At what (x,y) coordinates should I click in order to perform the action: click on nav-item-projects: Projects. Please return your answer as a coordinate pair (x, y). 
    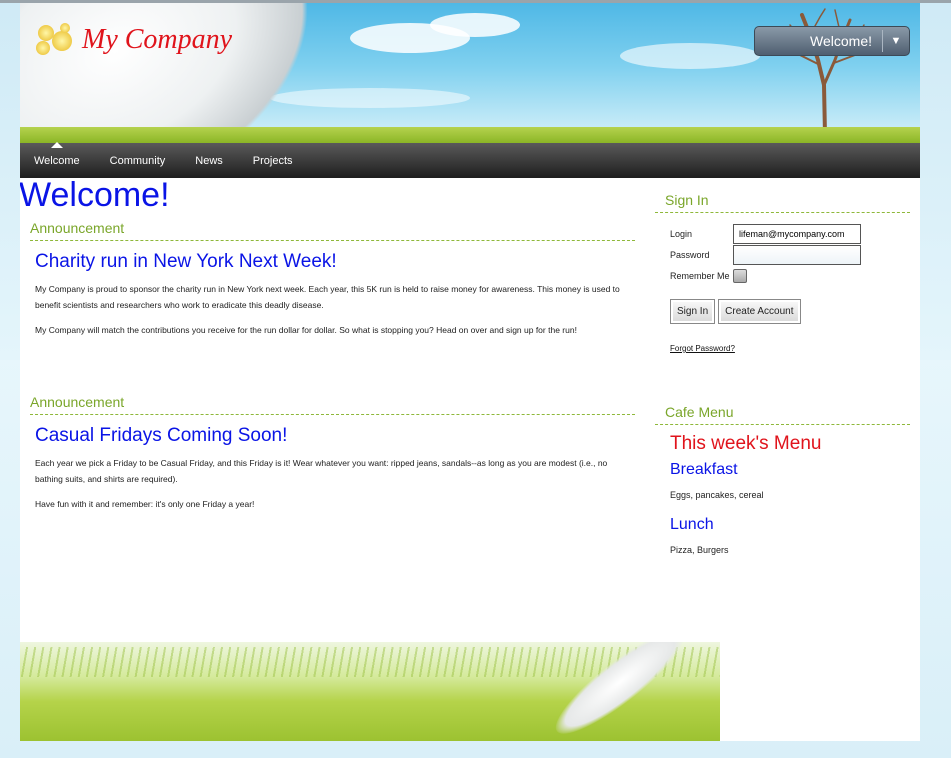
    Looking at the image, I should click on (273, 161).